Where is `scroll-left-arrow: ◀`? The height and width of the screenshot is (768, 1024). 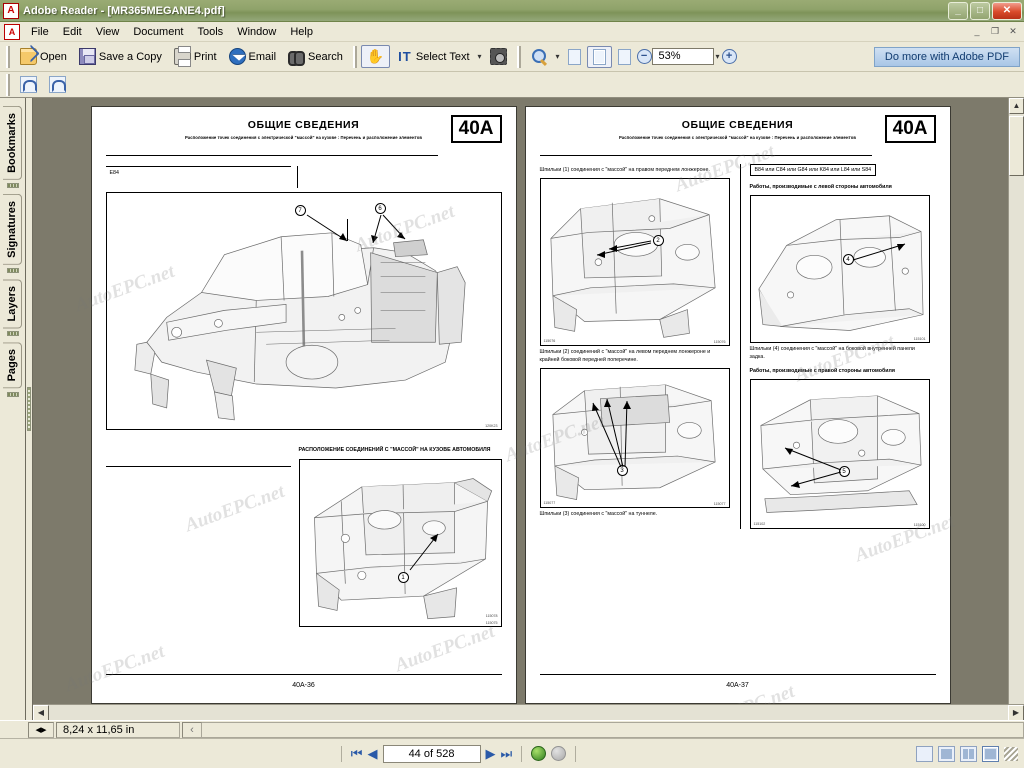
scroll-left-arrow: ◀ is located at coordinates (41, 712).